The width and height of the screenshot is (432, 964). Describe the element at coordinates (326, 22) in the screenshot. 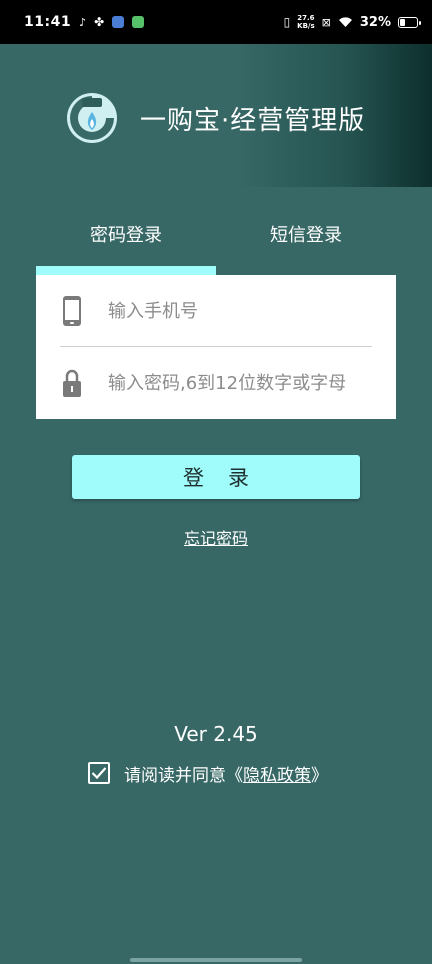

I see `sim-off-icon: ⊠` at that location.